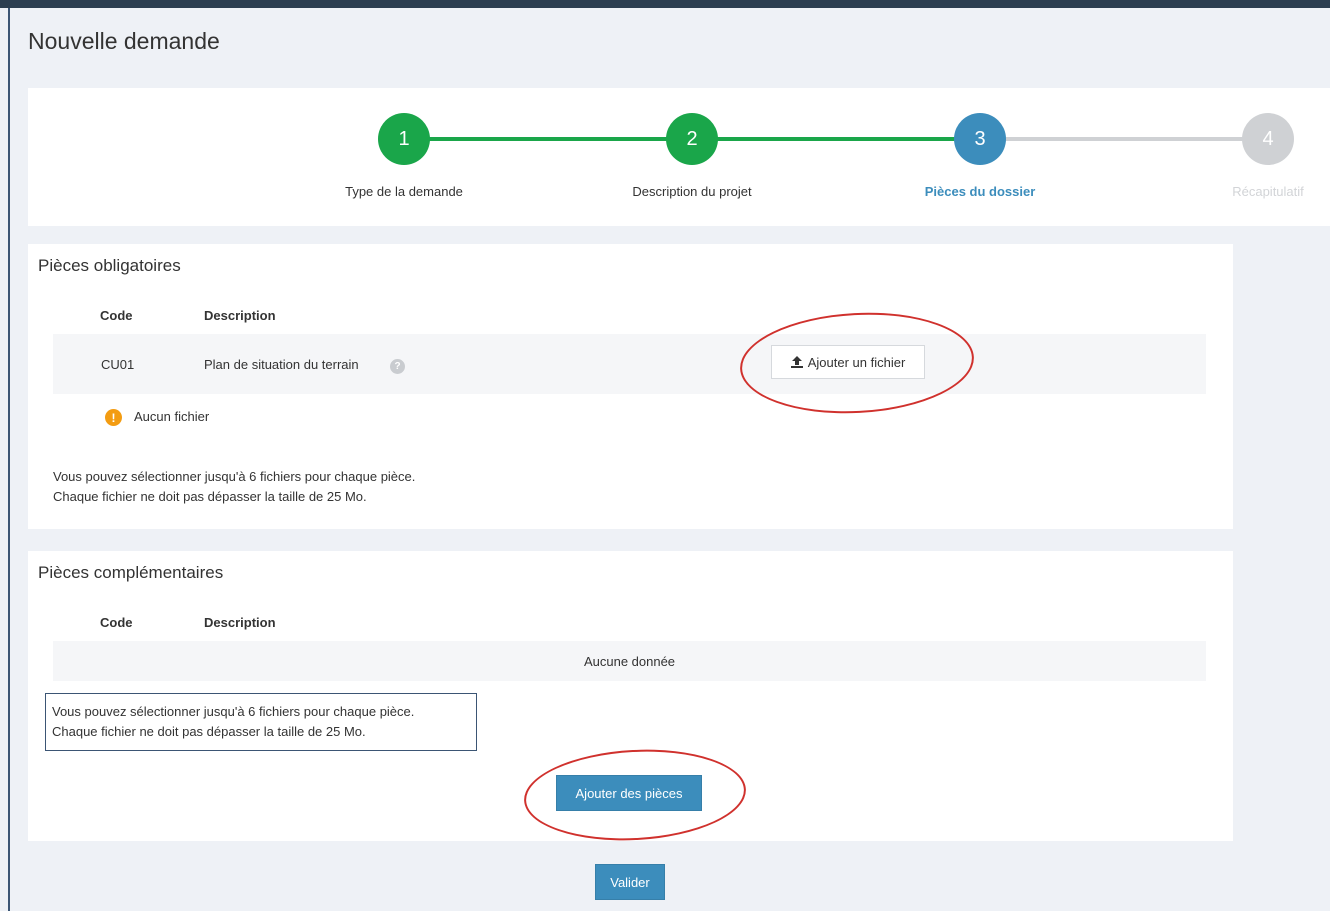 The width and height of the screenshot is (1330, 911). What do you see at coordinates (116, 315) in the screenshot?
I see `mandatory-col-code: Code` at bounding box center [116, 315].